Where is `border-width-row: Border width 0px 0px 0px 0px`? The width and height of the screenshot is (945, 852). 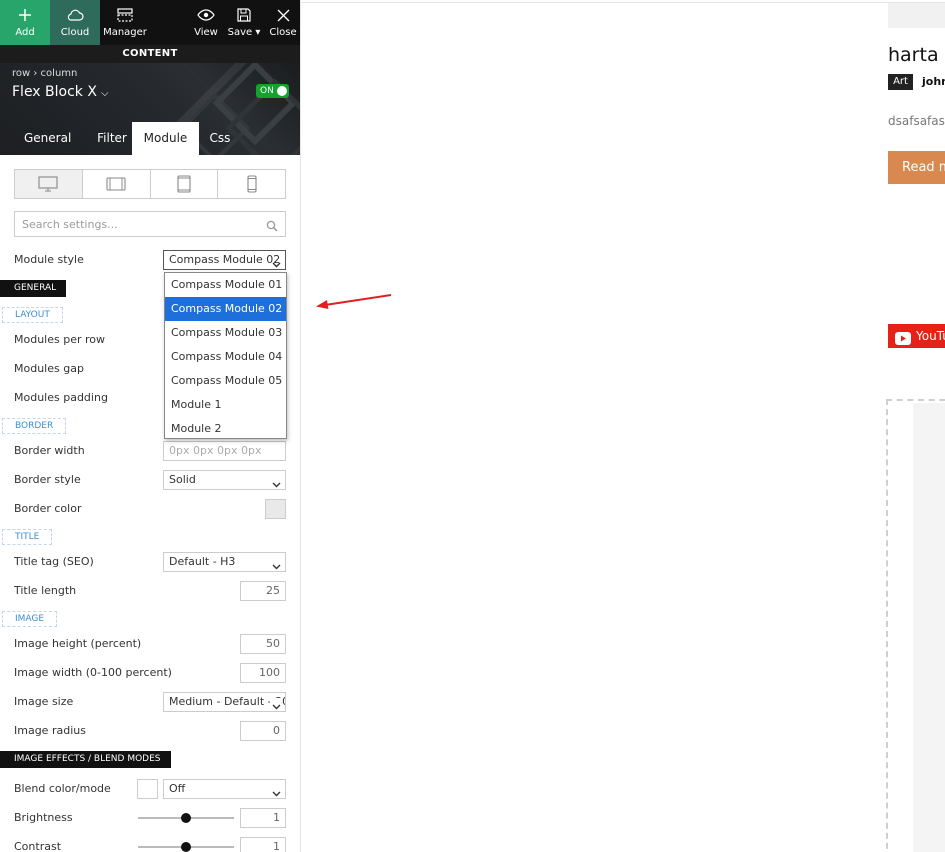 border-width-row: Border width 0px 0px 0px 0px is located at coordinates (150, 451).